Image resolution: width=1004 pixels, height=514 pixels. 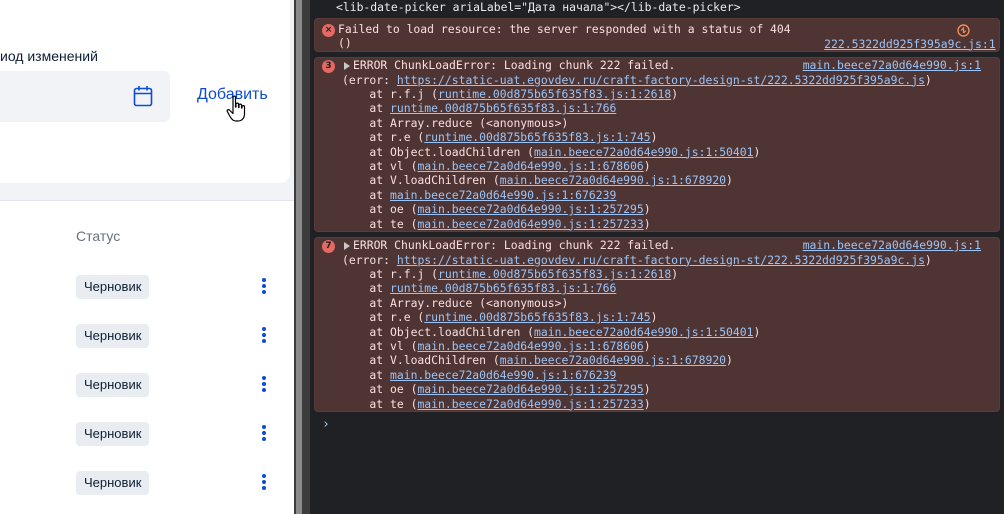 What do you see at coordinates (143, 96) in the screenshot?
I see `calendar-icon` at bounding box center [143, 96].